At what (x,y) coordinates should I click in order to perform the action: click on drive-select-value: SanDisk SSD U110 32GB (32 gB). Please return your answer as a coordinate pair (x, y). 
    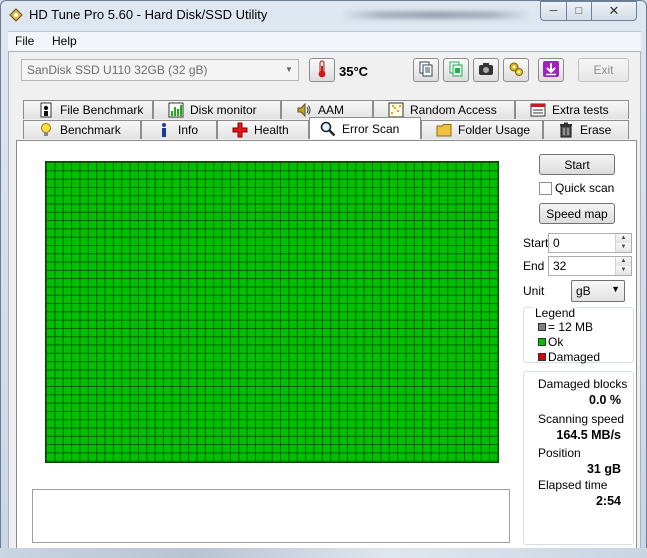
    Looking at the image, I should click on (117, 70).